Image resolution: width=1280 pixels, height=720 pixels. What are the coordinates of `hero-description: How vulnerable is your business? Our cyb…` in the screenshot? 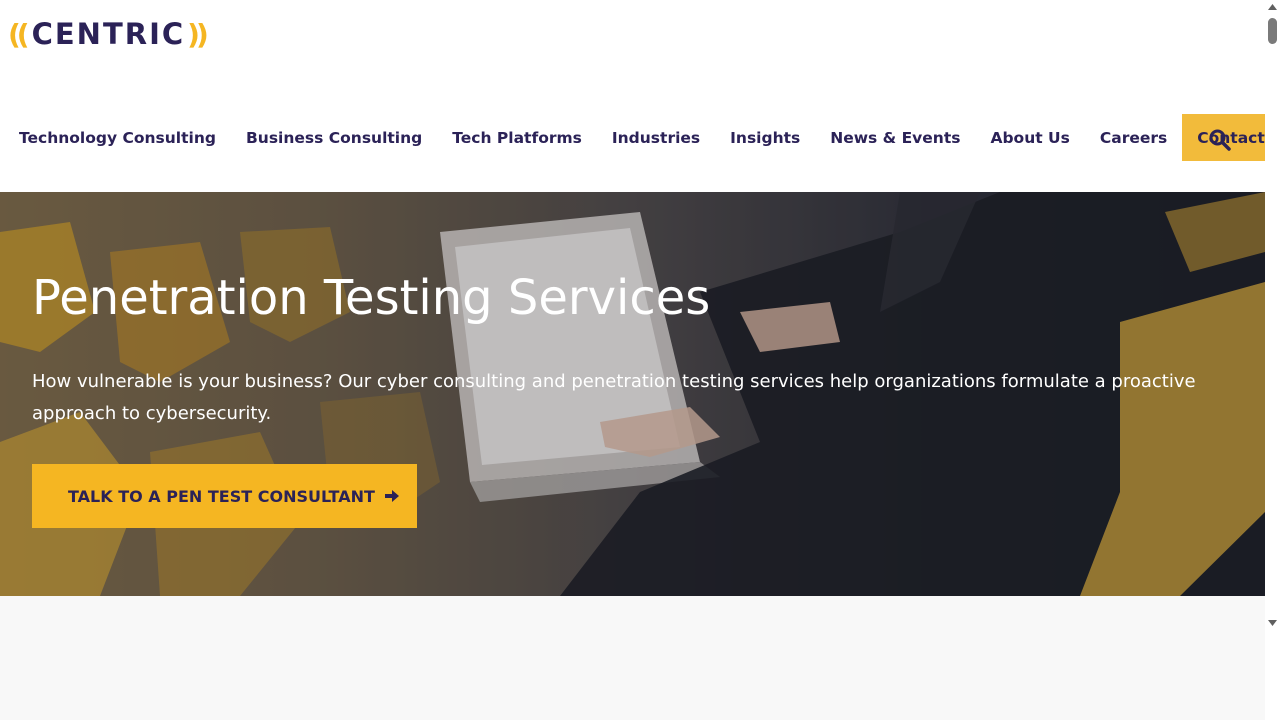 It's located at (614, 397).